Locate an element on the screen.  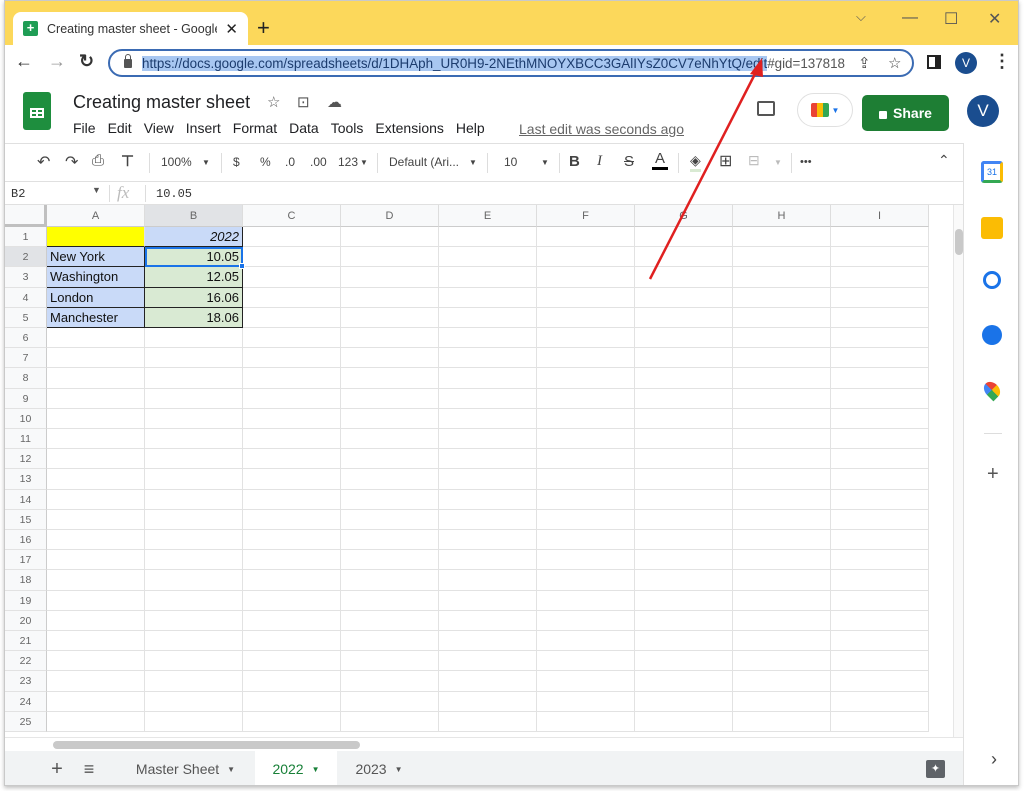
cell-a12 is located at coordinates (96, 459).